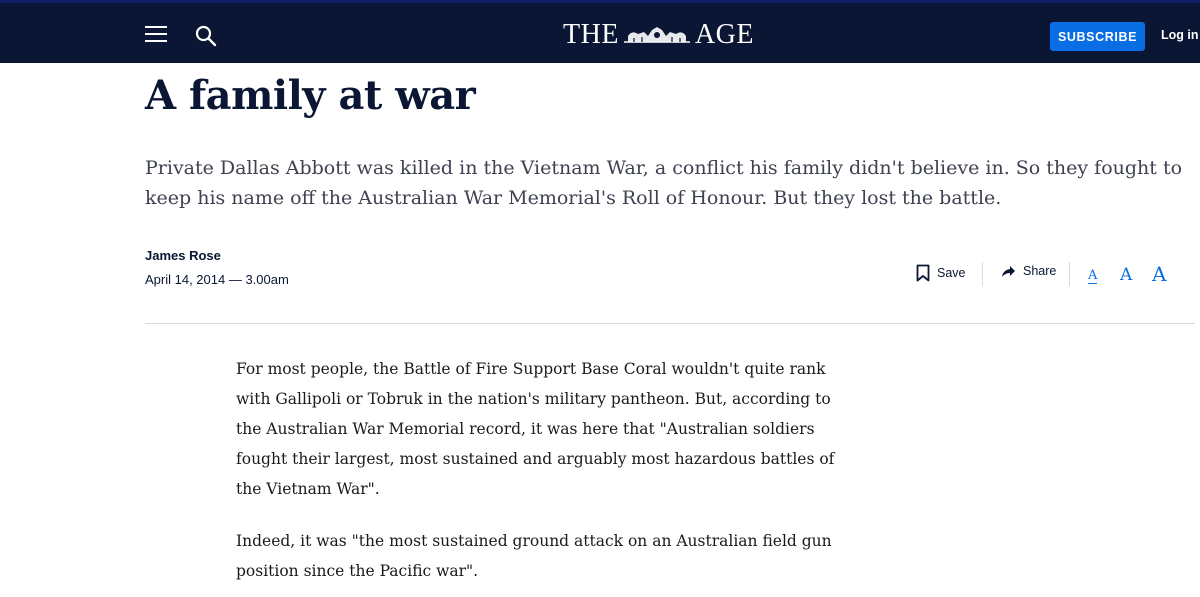 The width and height of the screenshot is (1200, 597). Describe the element at coordinates (923, 273) in the screenshot. I see `bookmark-icon` at that location.